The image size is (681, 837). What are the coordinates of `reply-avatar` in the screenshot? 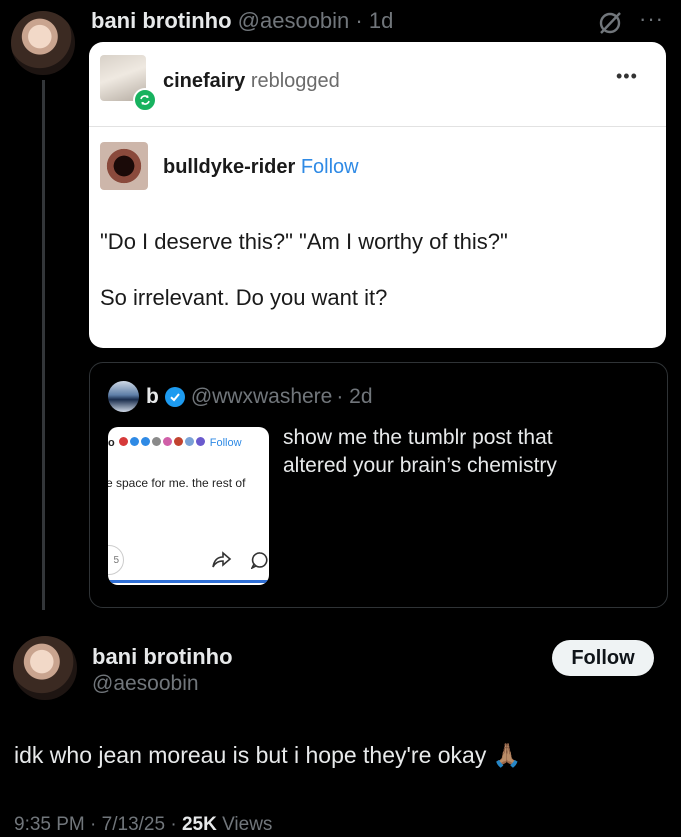 It's located at (45, 668).